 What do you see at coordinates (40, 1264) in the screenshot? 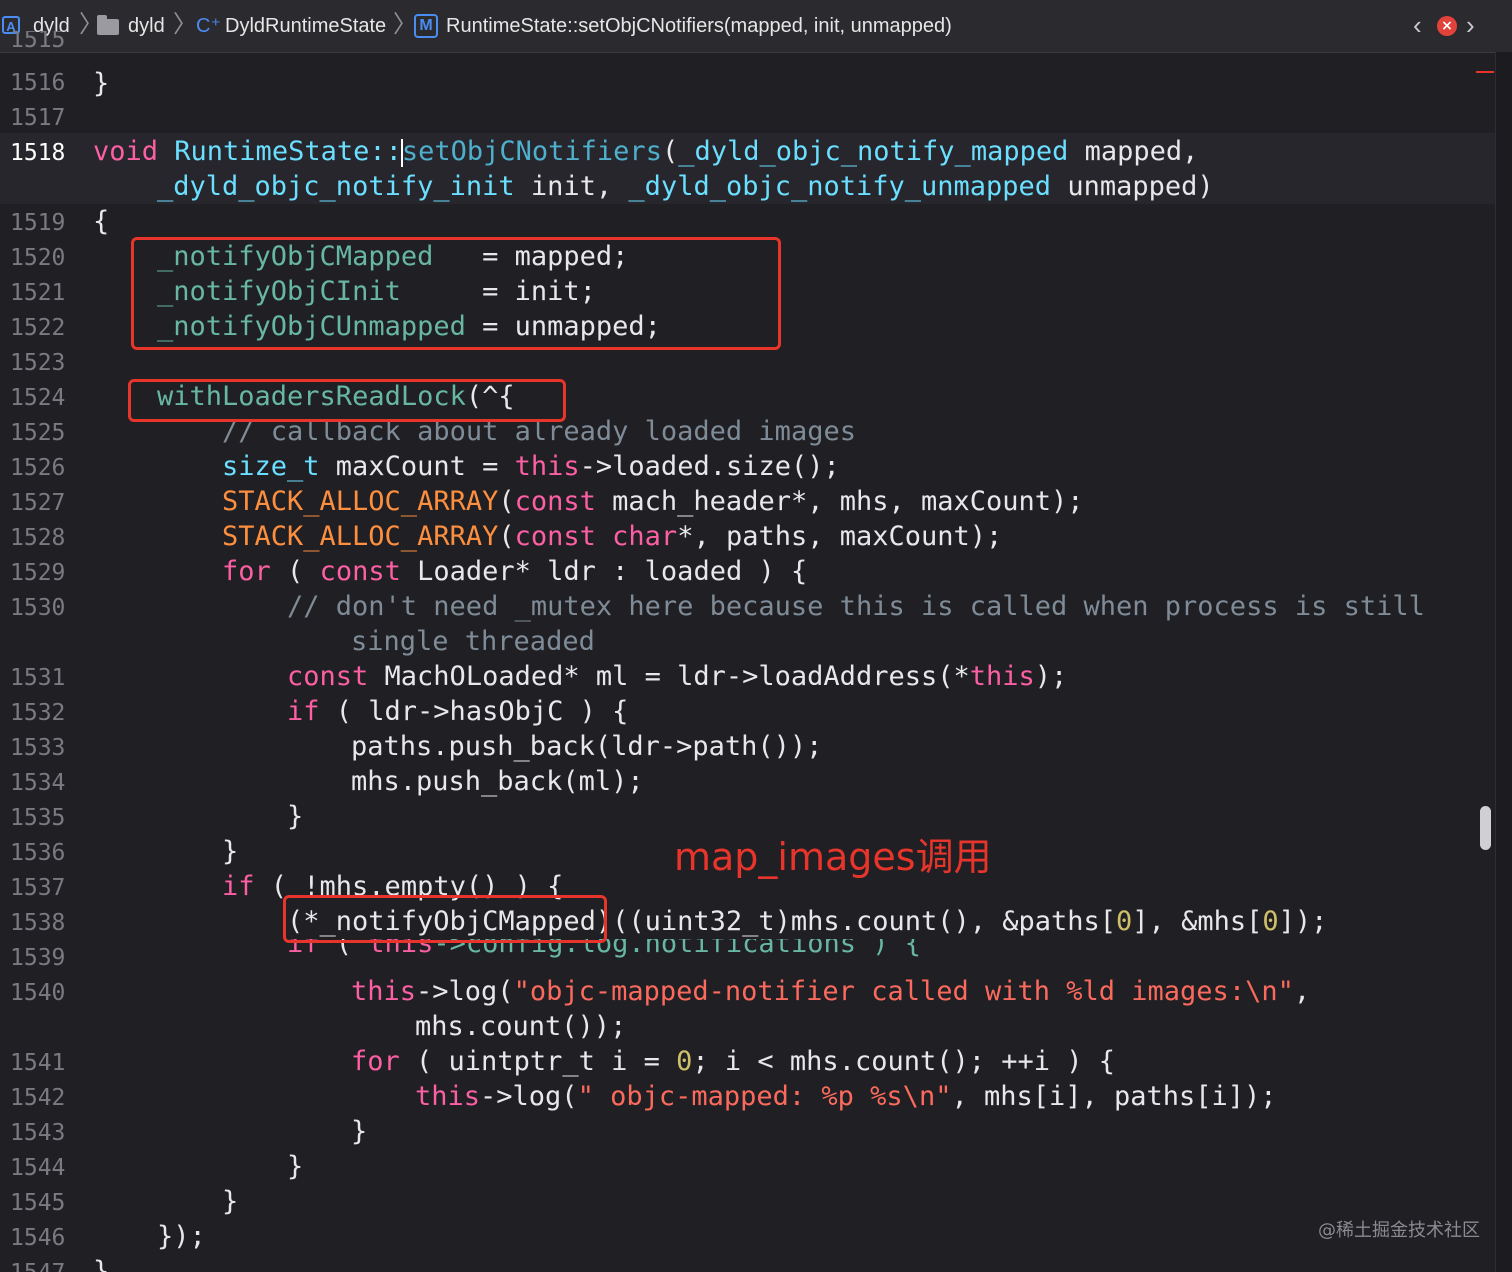
I see `line-number: 1547` at bounding box center [40, 1264].